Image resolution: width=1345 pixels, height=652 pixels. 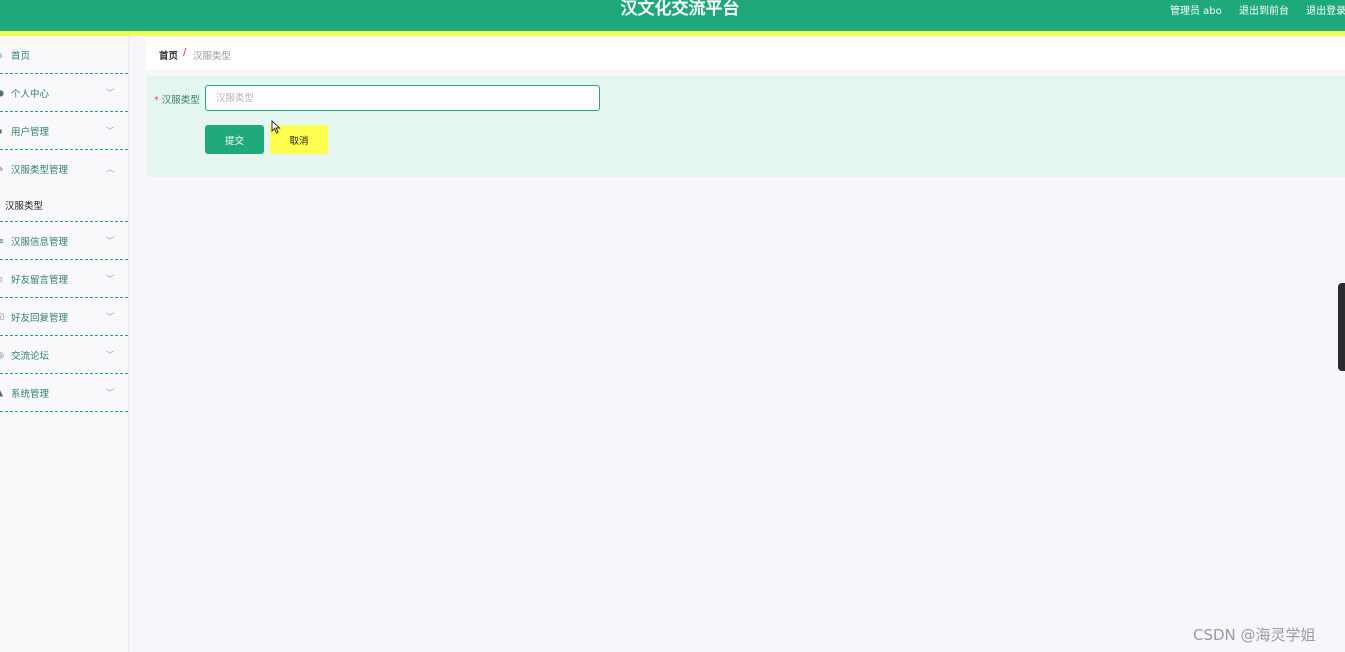 What do you see at coordinates (64, 205) in the screenshot?
I see `submenu-item-hanfu-type: 汉服类型` at bounding box center [64, 205].